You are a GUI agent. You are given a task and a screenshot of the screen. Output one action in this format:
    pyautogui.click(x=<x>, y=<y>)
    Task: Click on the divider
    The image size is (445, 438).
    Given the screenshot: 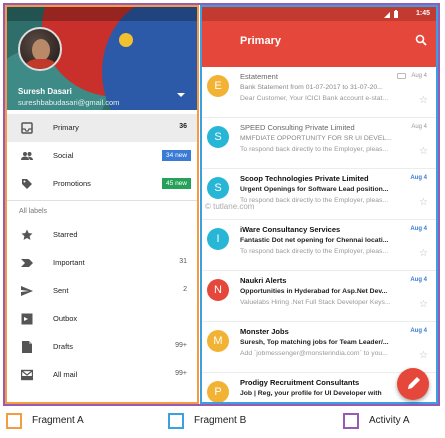 What is the action you would take?
    pyautogui.click(x=102, y=200)
    